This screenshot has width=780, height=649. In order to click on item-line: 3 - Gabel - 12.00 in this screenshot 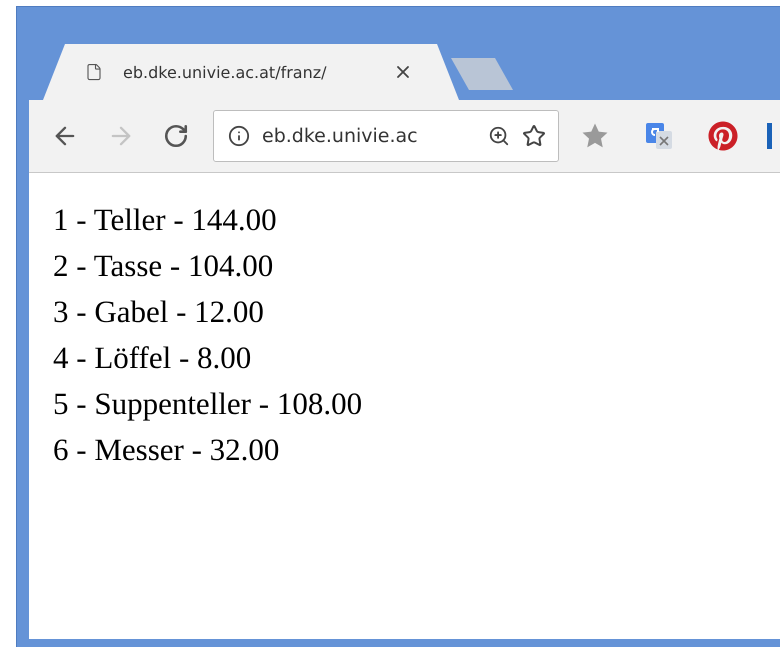, I will do `click(159, 312)`.